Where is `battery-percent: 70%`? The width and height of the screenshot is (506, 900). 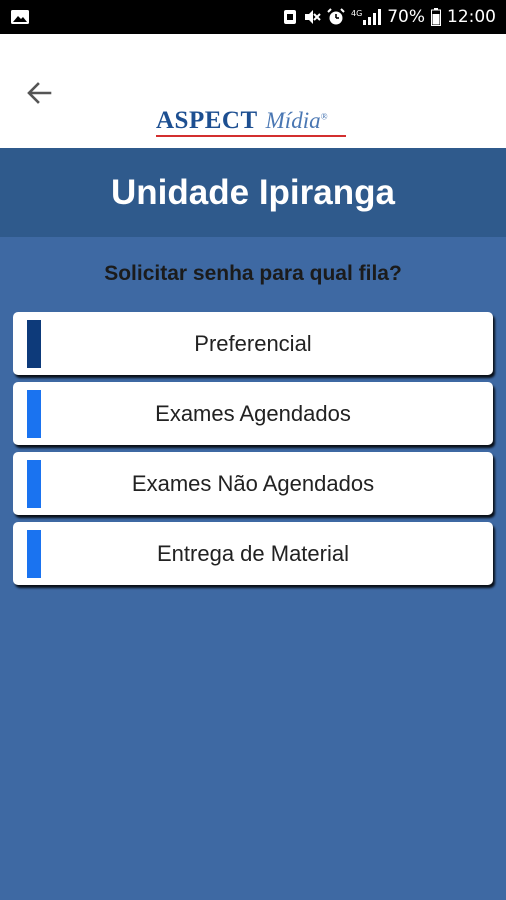
battery-percent: 70% is located at coordinates (406, 17).